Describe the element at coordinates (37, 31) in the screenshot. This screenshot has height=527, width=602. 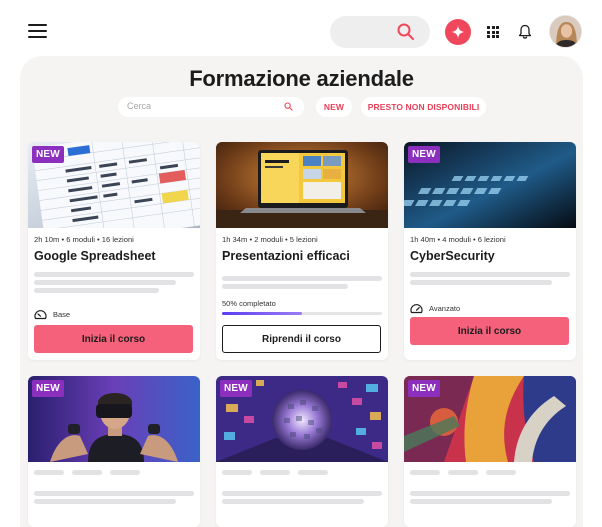
I see `hamburger-menu-icon` at that location.